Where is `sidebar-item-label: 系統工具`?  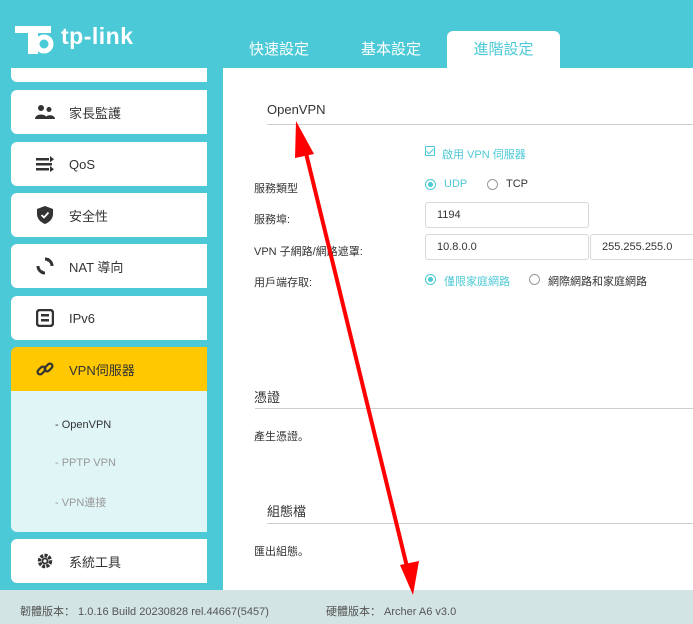 sidebar-item-label: 系統工具 is located at coordinates (95, 562).